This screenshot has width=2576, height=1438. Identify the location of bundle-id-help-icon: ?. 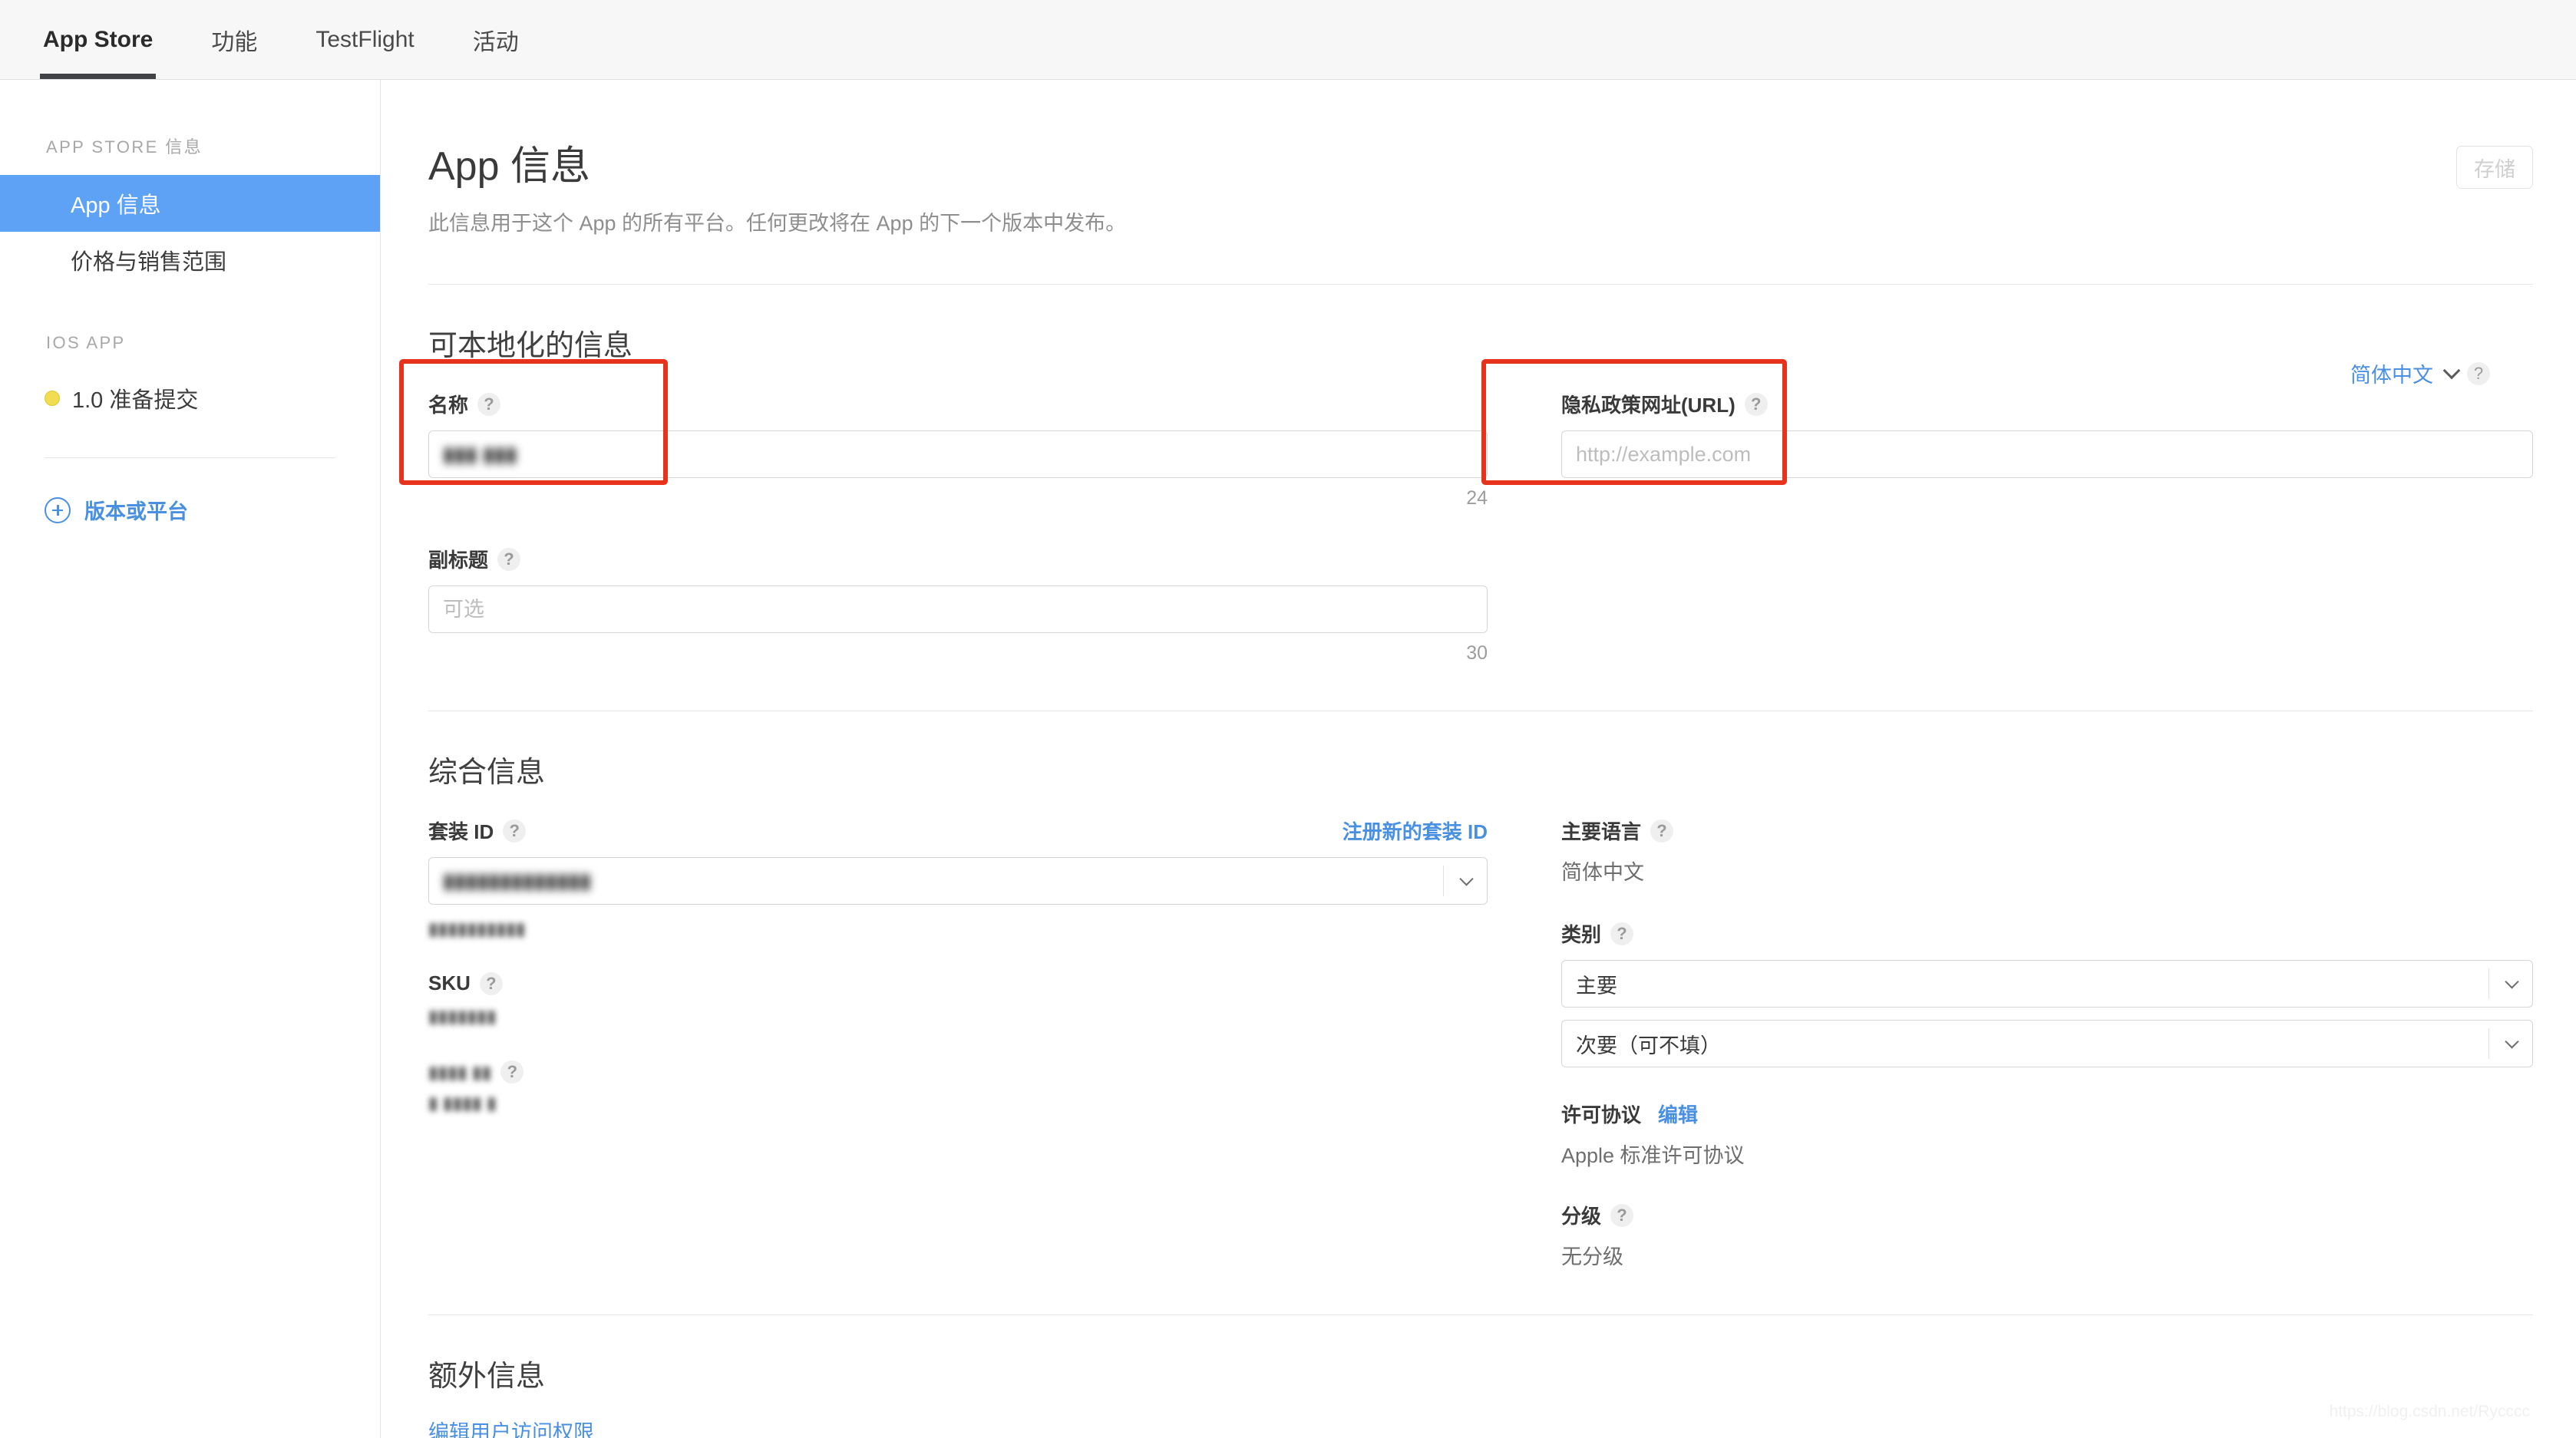
(515, 831).